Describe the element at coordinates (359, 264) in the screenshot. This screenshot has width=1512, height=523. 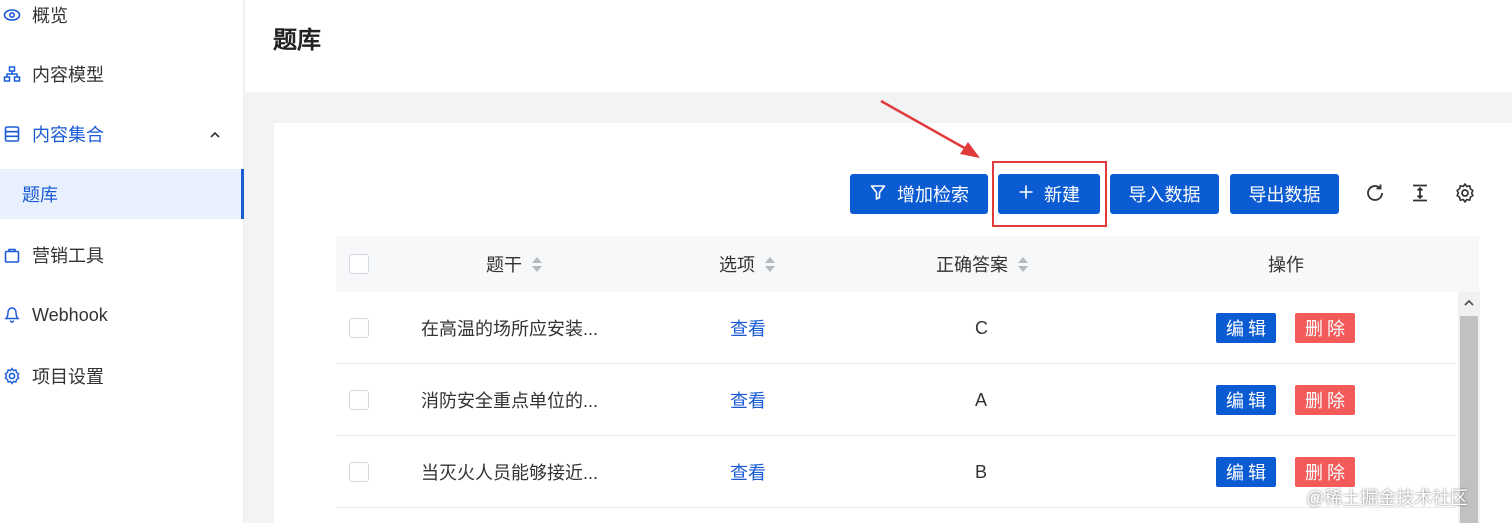
I see `select-all-checkbox` at that location.